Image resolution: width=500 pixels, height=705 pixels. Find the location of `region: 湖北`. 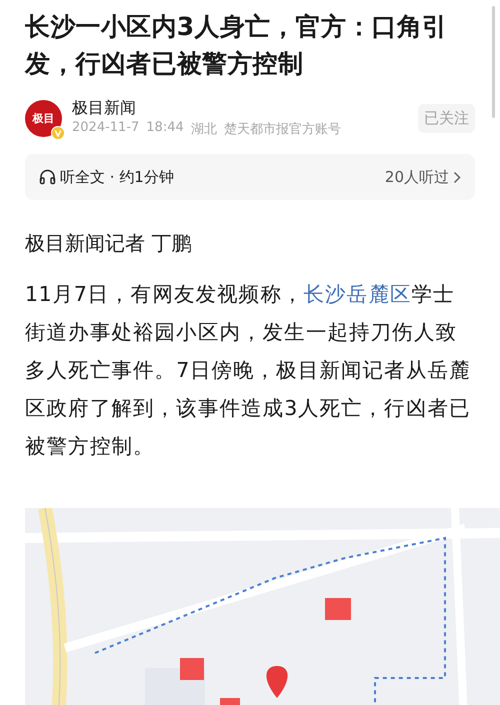

region: 湖北 is located at coordinates (203, 129).